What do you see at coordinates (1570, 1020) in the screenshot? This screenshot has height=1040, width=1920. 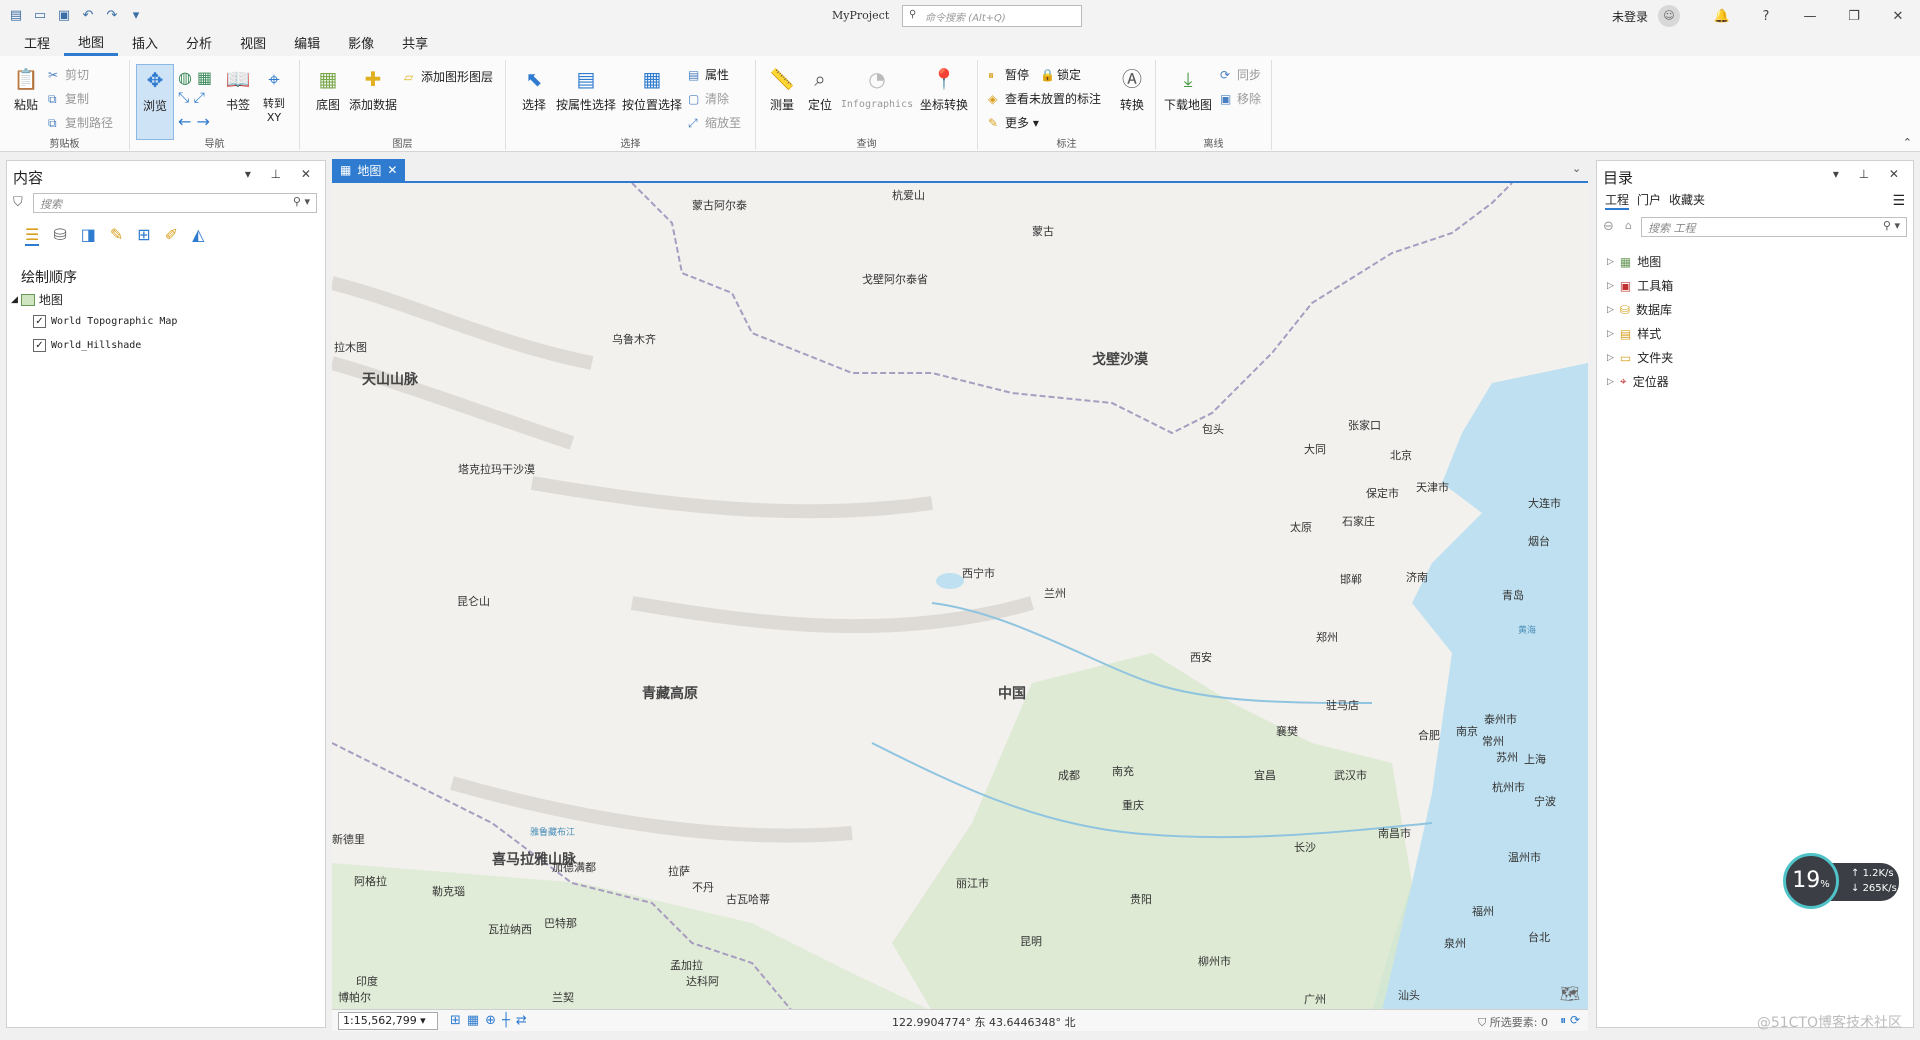 I see `pause-drawing-icon: ⏸ ⟳` at bounding box center [1570, 1020].